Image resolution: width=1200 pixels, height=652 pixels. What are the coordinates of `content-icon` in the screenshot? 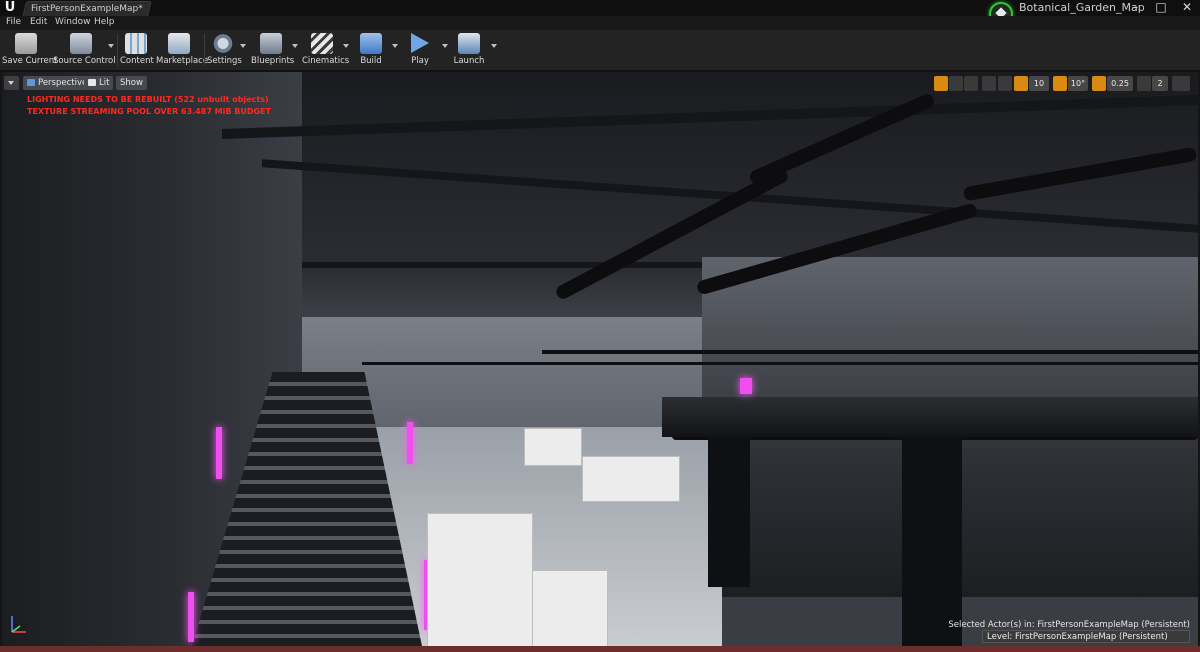 It's located at (136, 43).